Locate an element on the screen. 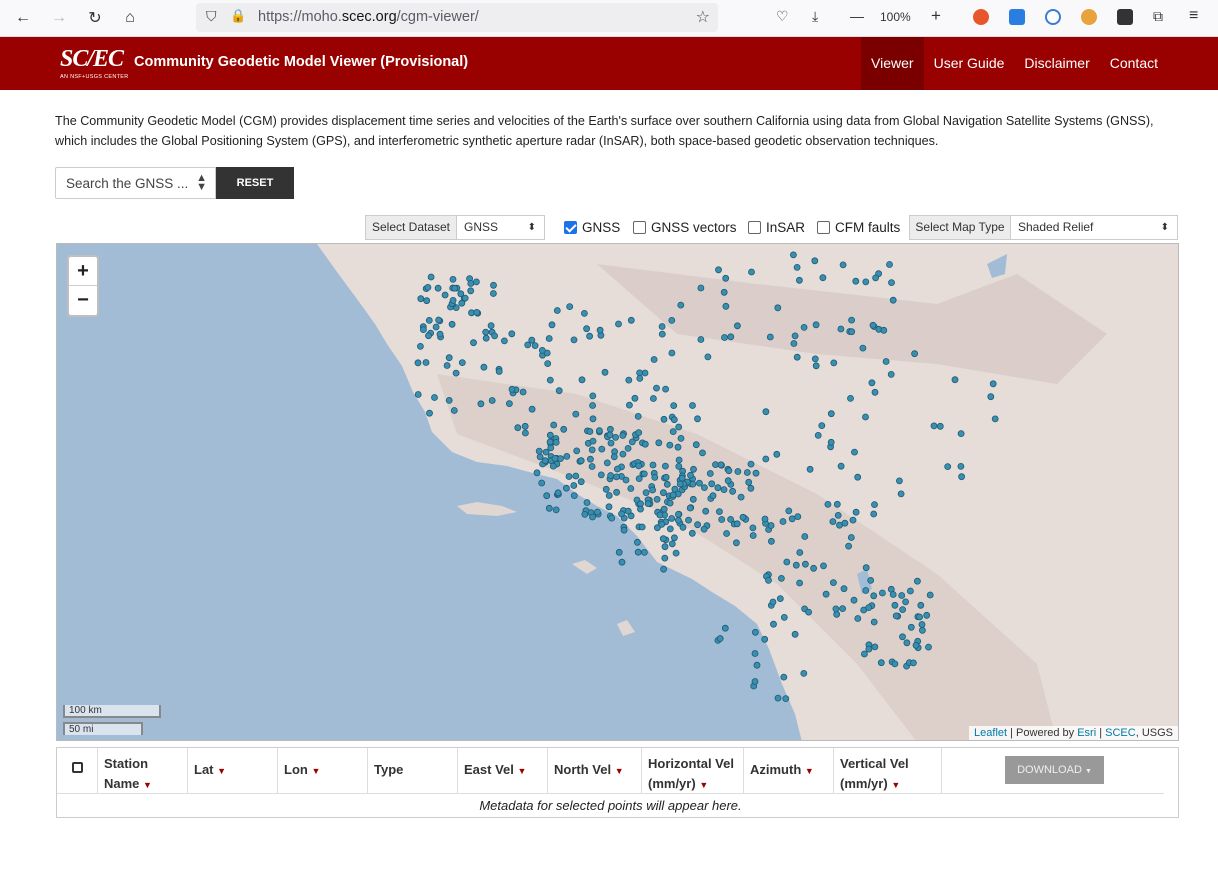  zoom-in-icon: + is located at coordinates (936, 16).